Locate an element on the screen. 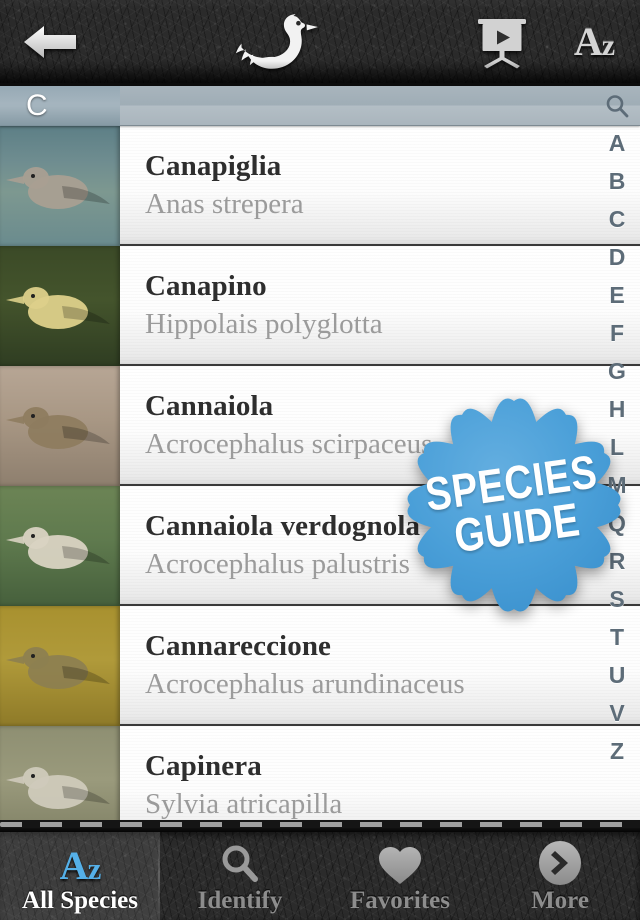  app-logo is located at coordinates (278, 42).